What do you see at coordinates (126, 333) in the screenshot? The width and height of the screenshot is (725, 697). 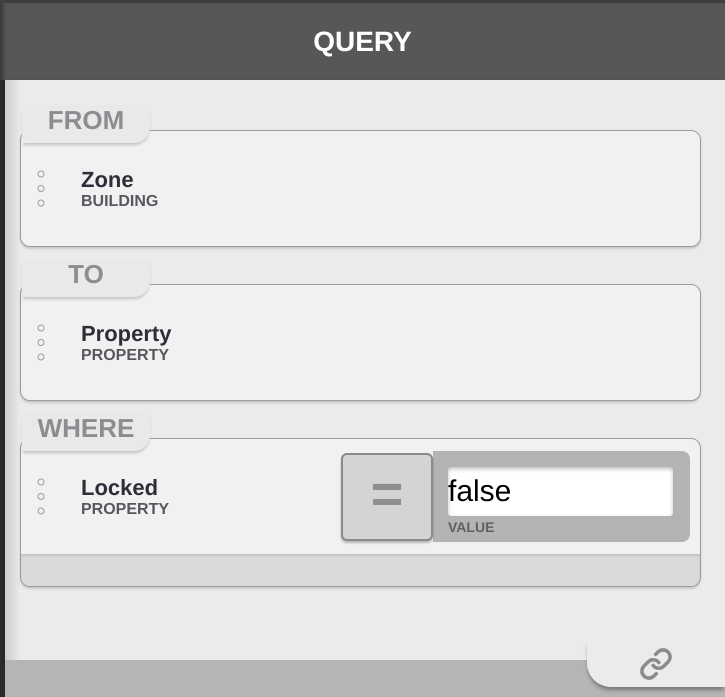 I see `item-name: Property` at bounding box center [126, 333].